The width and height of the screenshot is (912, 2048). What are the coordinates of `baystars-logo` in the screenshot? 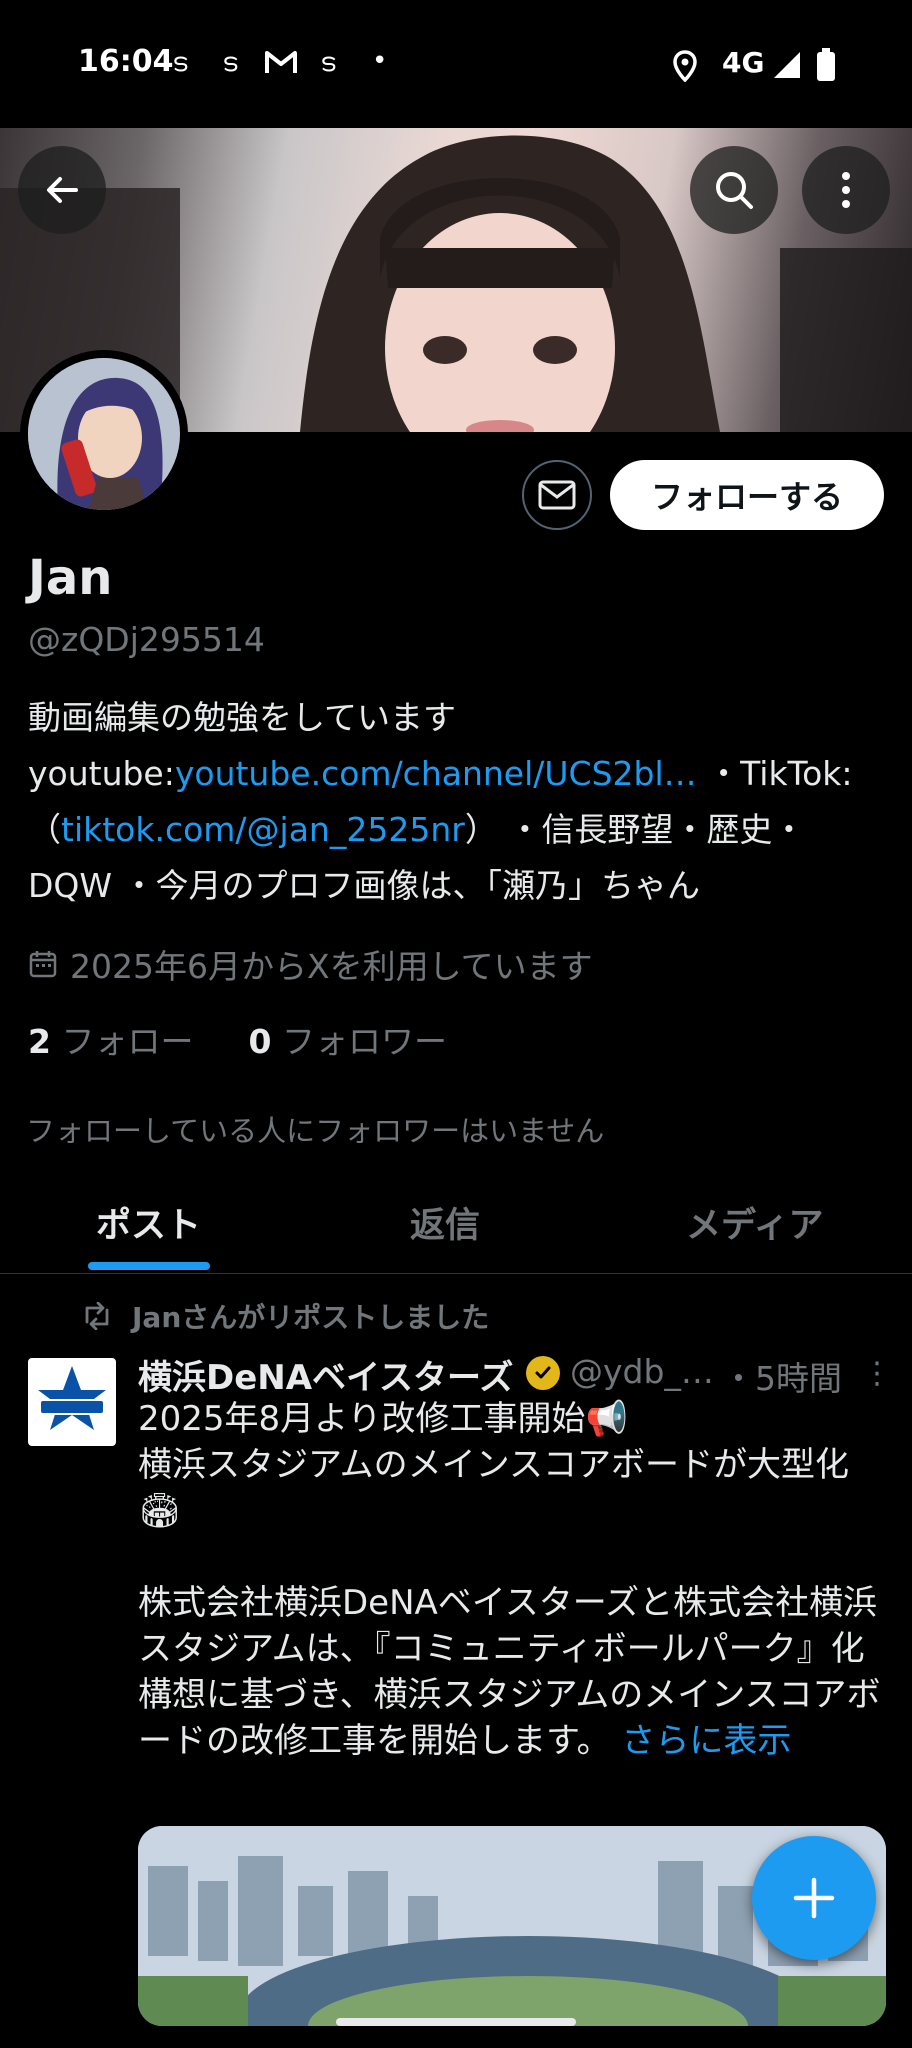 It's located at (72, 1398).